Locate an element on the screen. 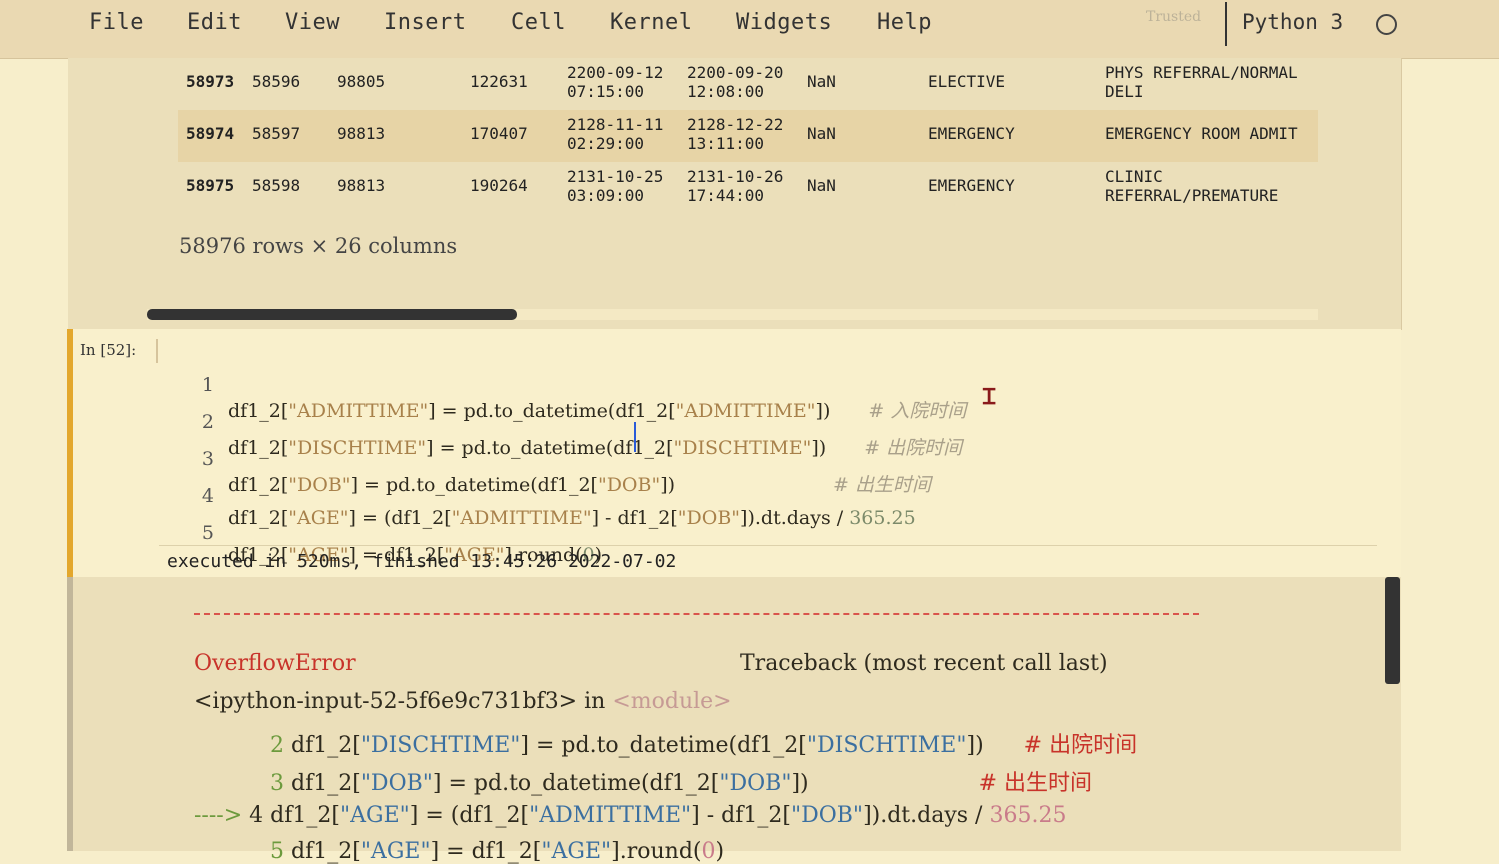 The width and height of the screenshot is (1499, 864). table-cell: 122631 is located at coordinates (499, 81).